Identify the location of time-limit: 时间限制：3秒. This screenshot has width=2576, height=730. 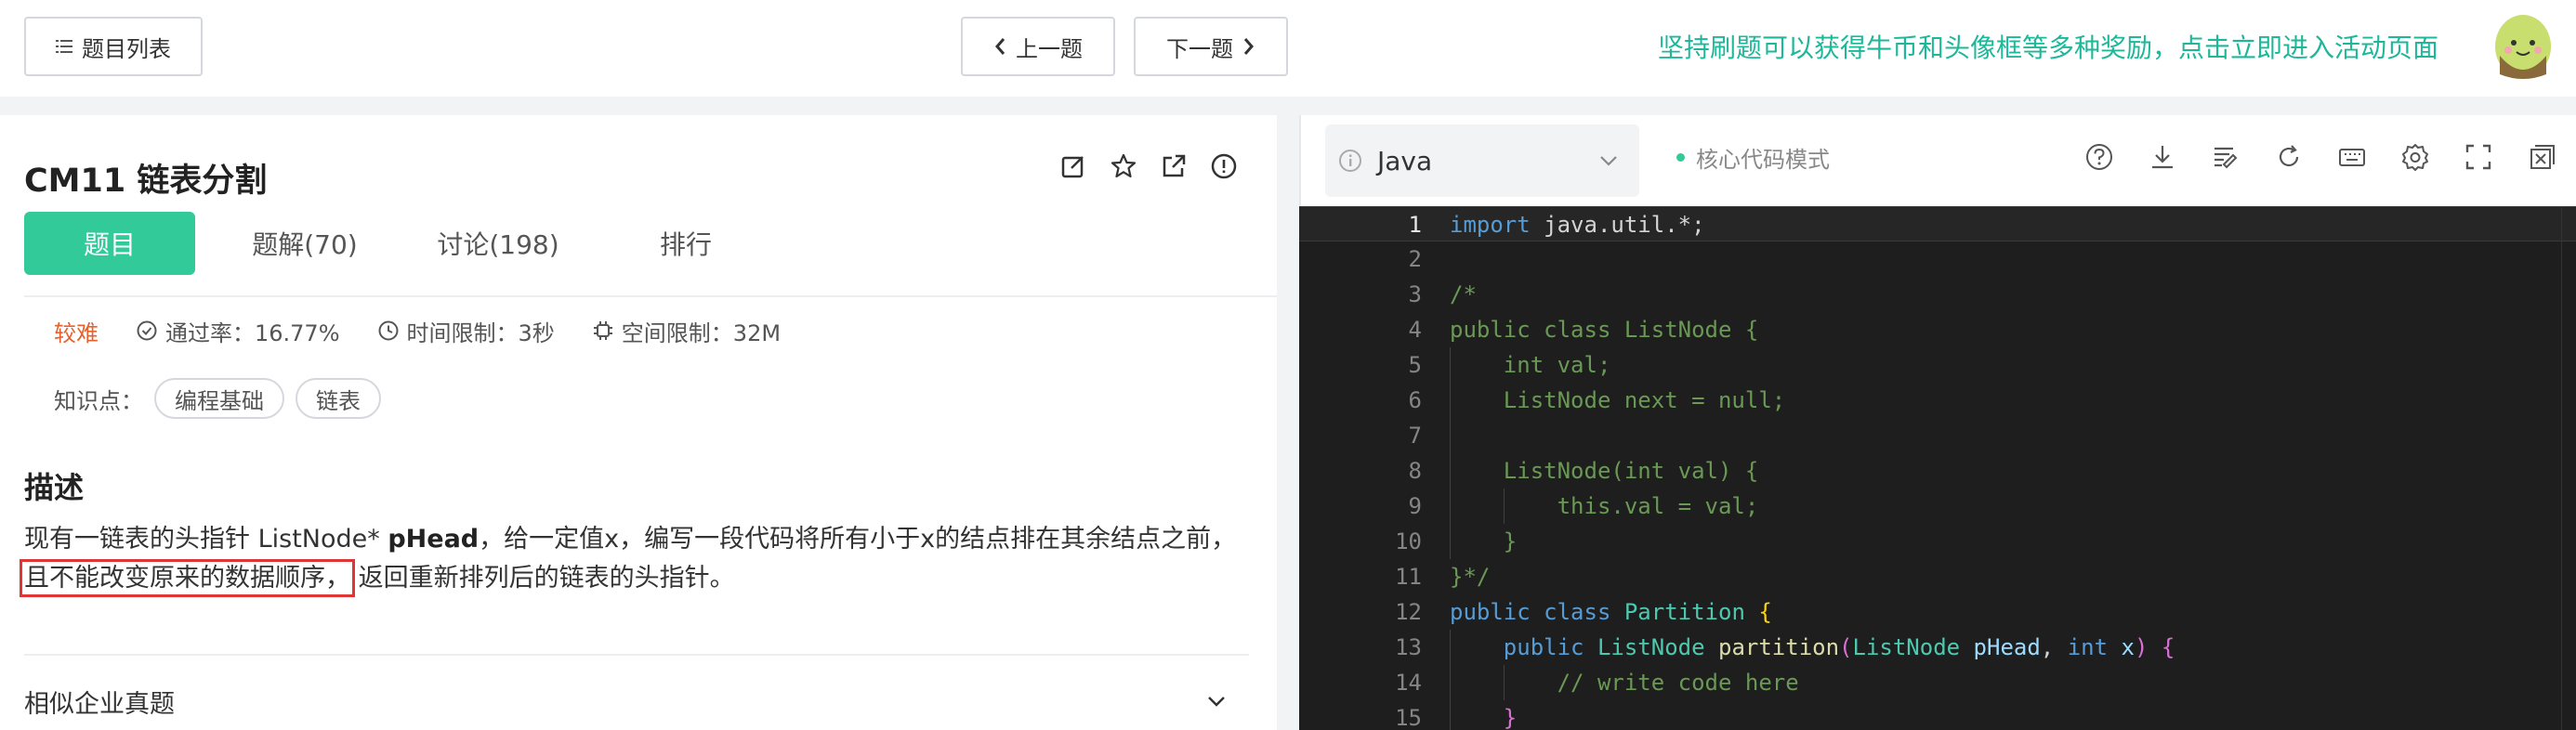
(466, 331).